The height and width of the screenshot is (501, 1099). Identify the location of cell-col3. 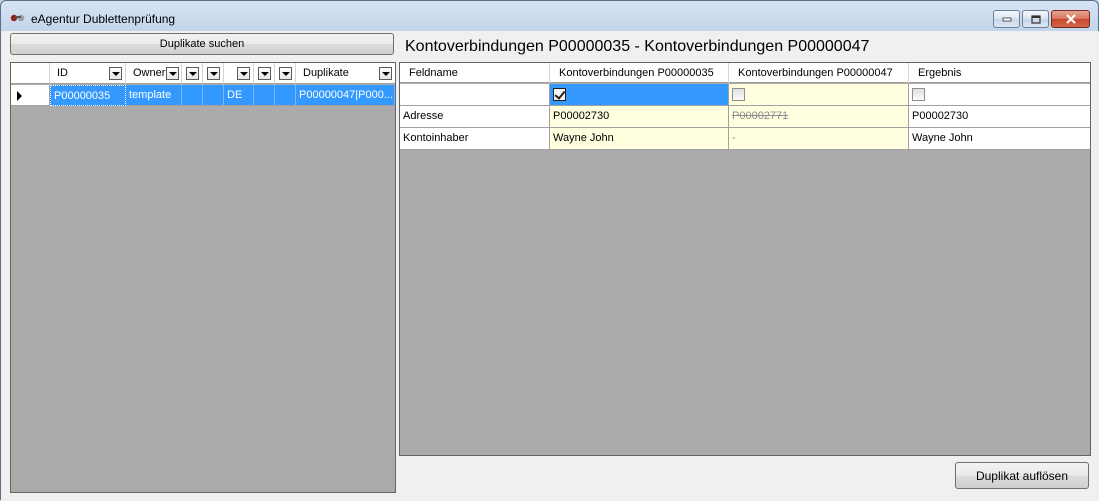
(192, 95).